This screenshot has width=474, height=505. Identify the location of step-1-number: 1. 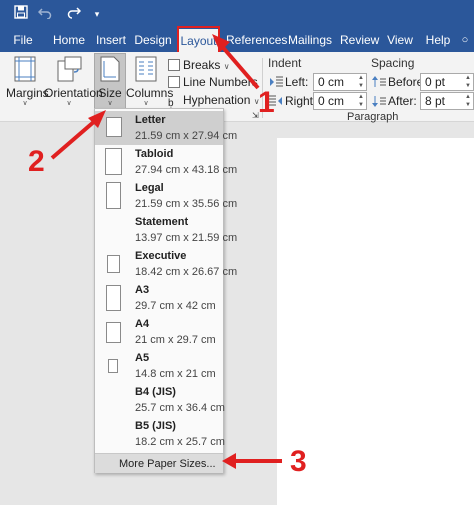
(266, 102).